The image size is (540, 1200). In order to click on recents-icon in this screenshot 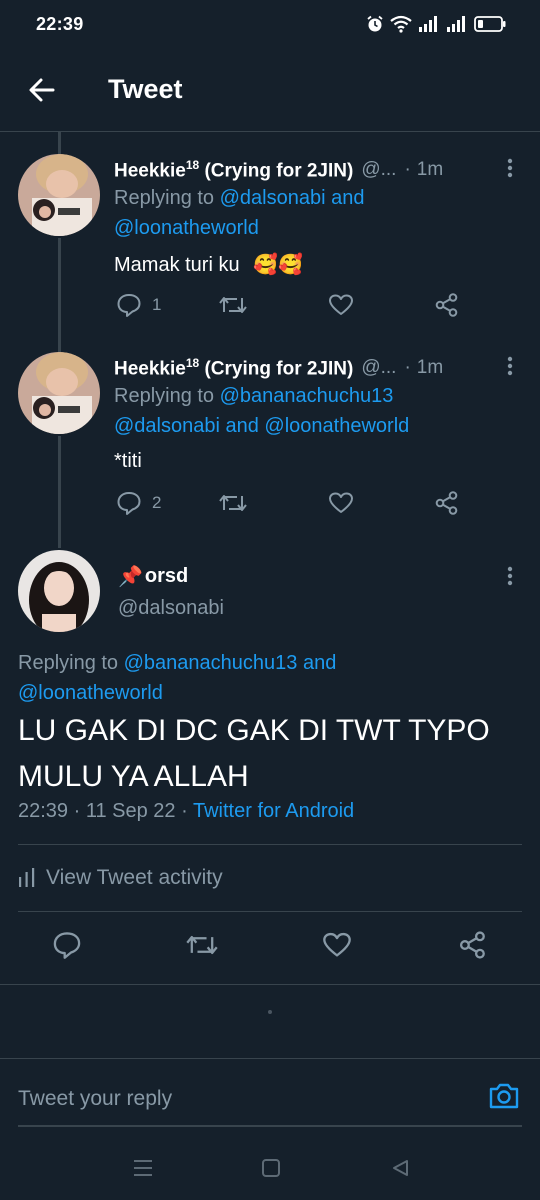, I will do `click(143, 1168)`.